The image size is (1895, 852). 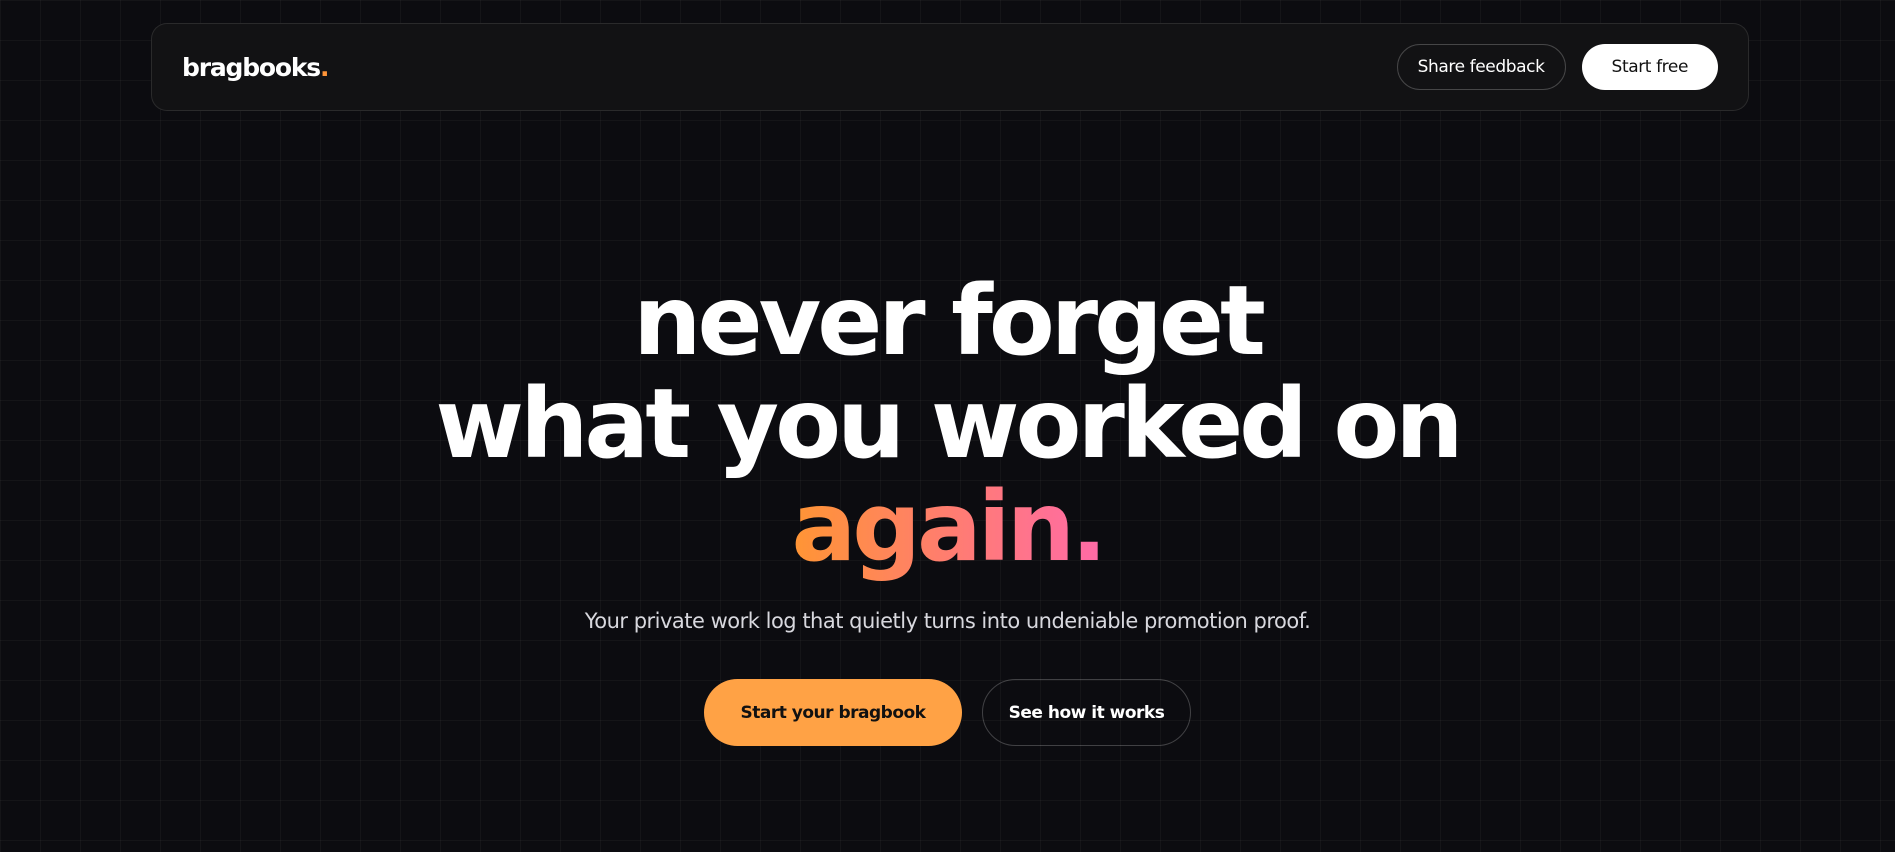 I want to click on headline-accent-word: again., so click(x=949, y=527).